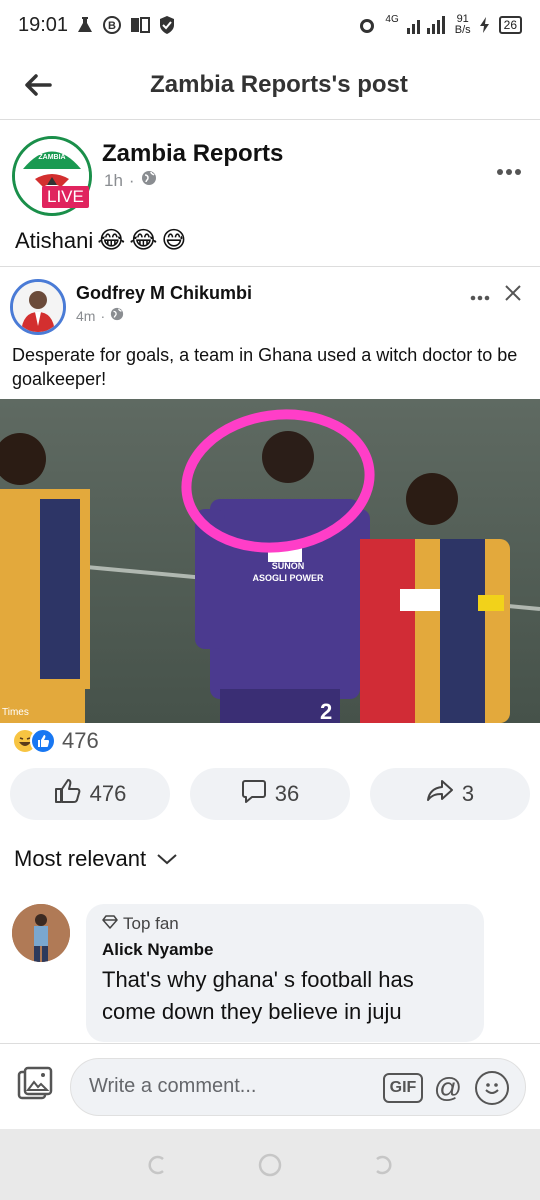  I want to click on shared-meta: 4m ·, so click(100, 315).